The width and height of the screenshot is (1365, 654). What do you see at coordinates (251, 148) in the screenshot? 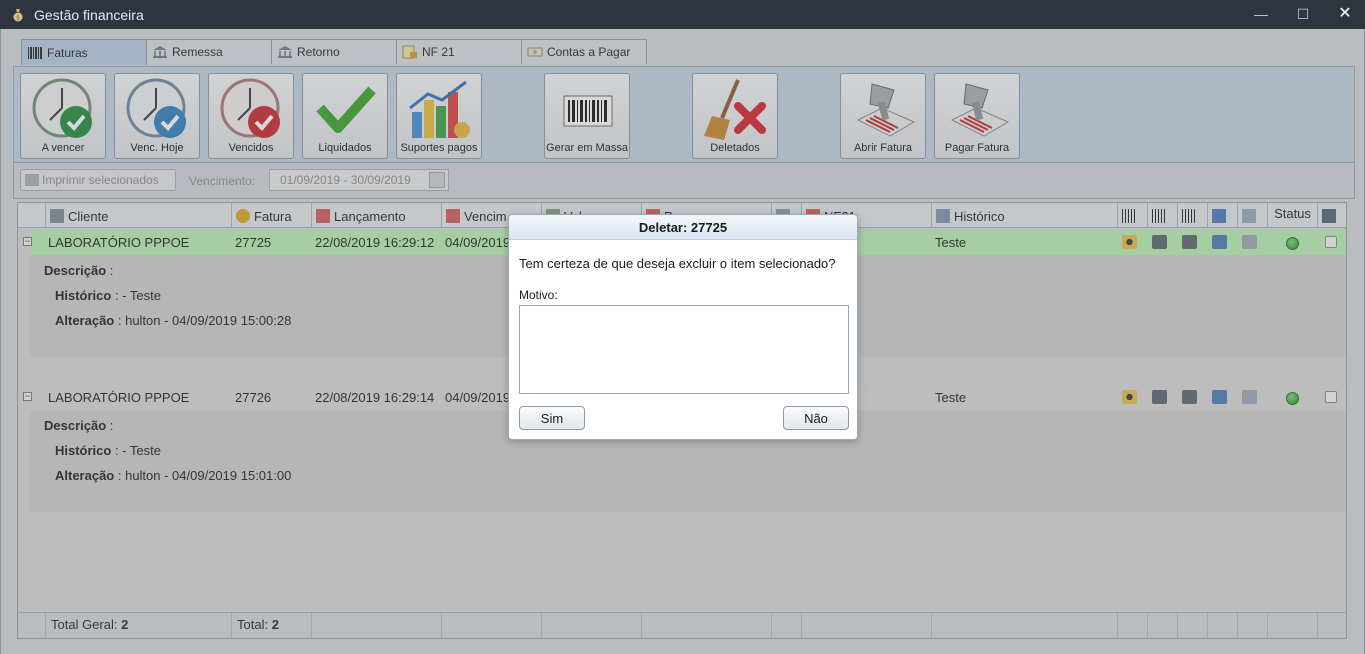
I see `vencidos-label: Vencidos` at bounding box center [251, 148].